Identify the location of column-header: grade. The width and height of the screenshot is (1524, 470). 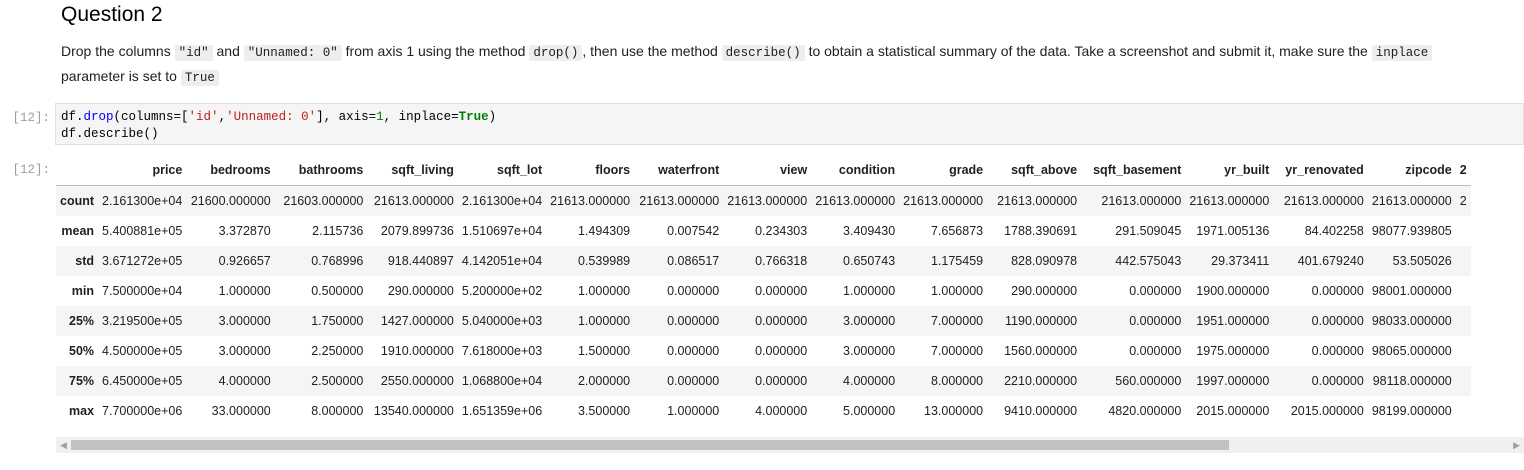
(943, 170).